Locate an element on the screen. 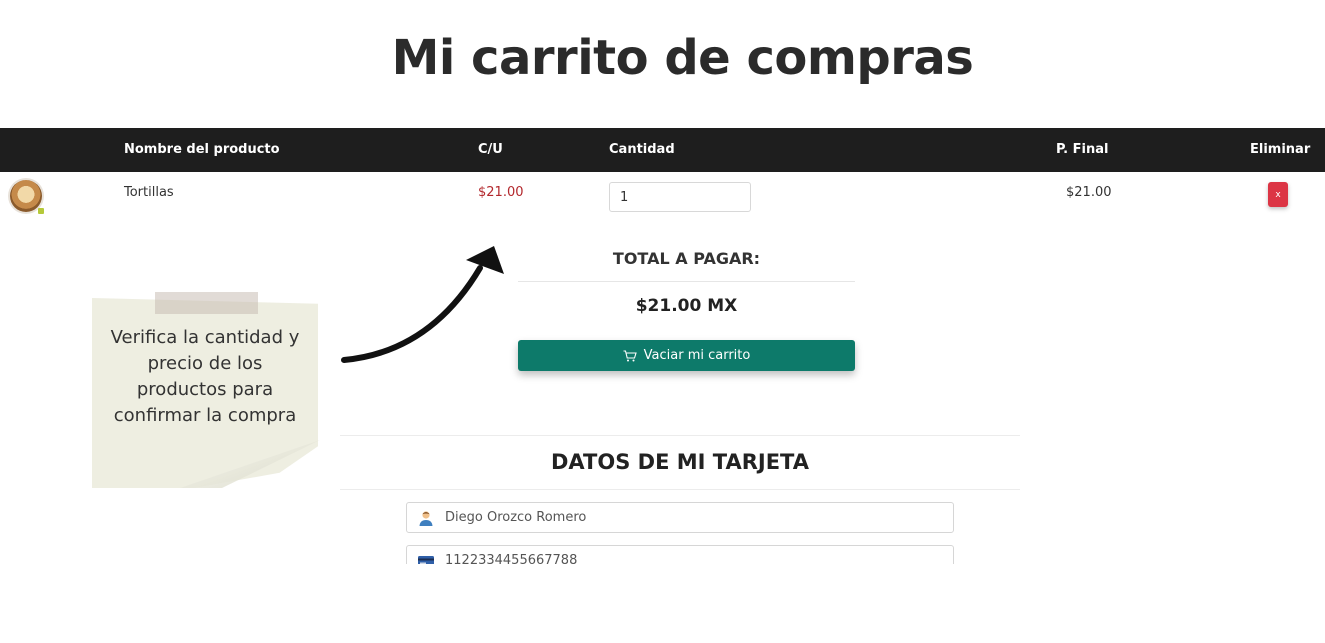 Image resolution: width=1325 pixels, height=643 pixels. screenshot-crop-edge is located at coordinates (662, 603).